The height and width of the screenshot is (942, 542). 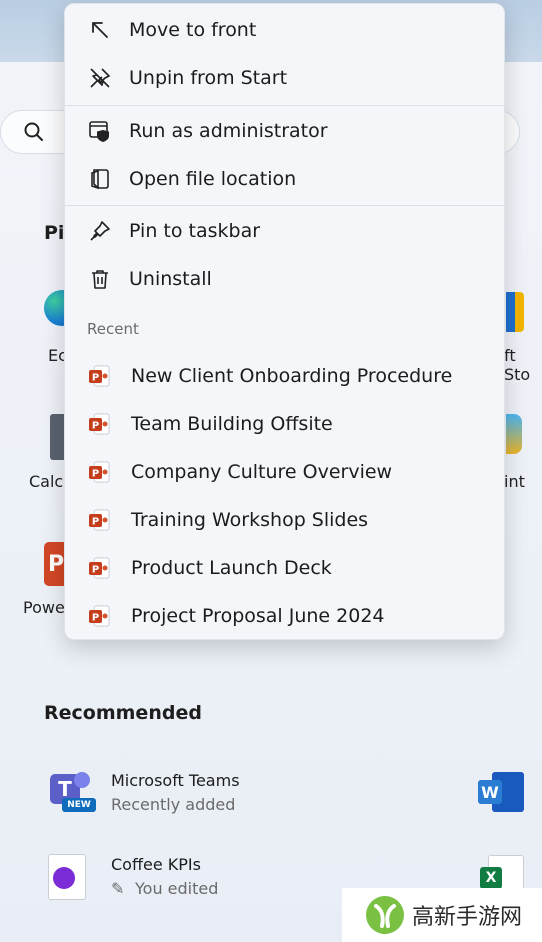 I want to click on store-app-icon, so click(x=515, y=312).